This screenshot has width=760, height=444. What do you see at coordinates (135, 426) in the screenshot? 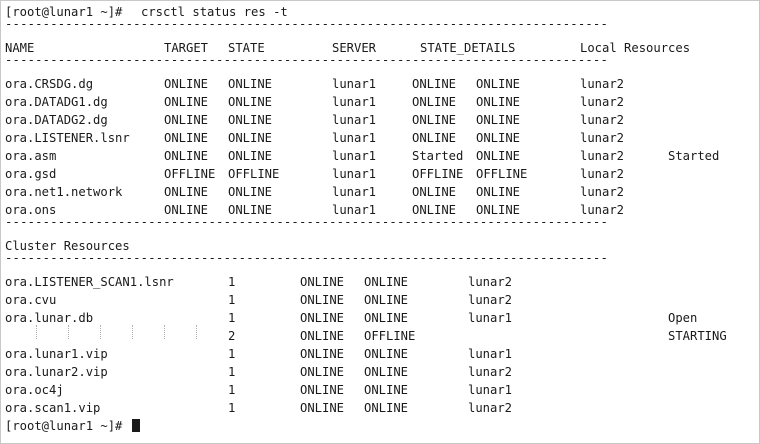
I see `text-cursor` at bounding box center [135, 426].